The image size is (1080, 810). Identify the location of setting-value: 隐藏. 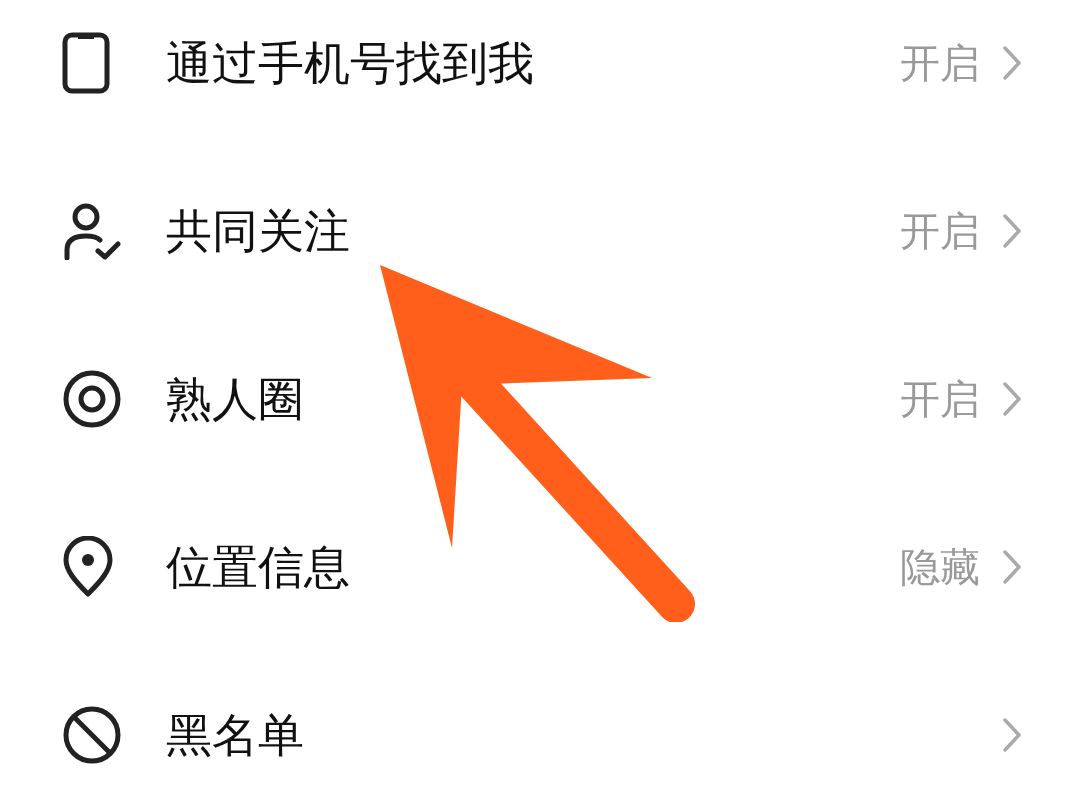
(940, 567).